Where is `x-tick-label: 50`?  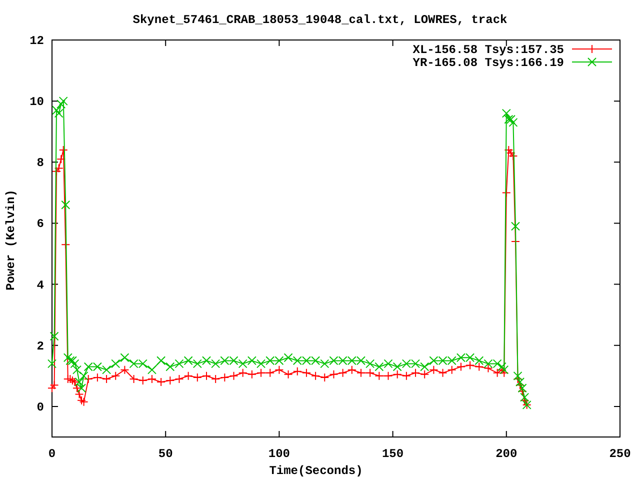 x-tick-label: 50 is located at coordinates (165, 454).